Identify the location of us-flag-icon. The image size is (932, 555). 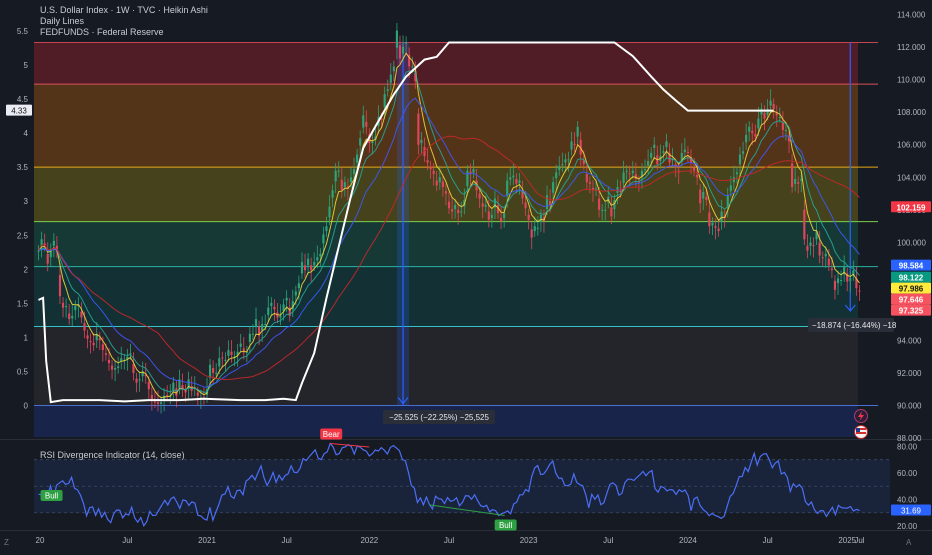
(861, 432).